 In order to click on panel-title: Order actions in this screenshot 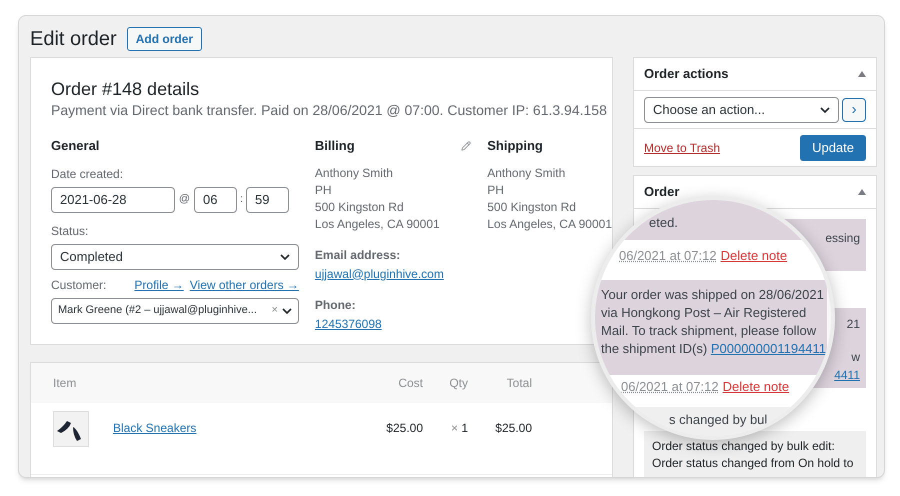, I will do `click(686, 74)`.